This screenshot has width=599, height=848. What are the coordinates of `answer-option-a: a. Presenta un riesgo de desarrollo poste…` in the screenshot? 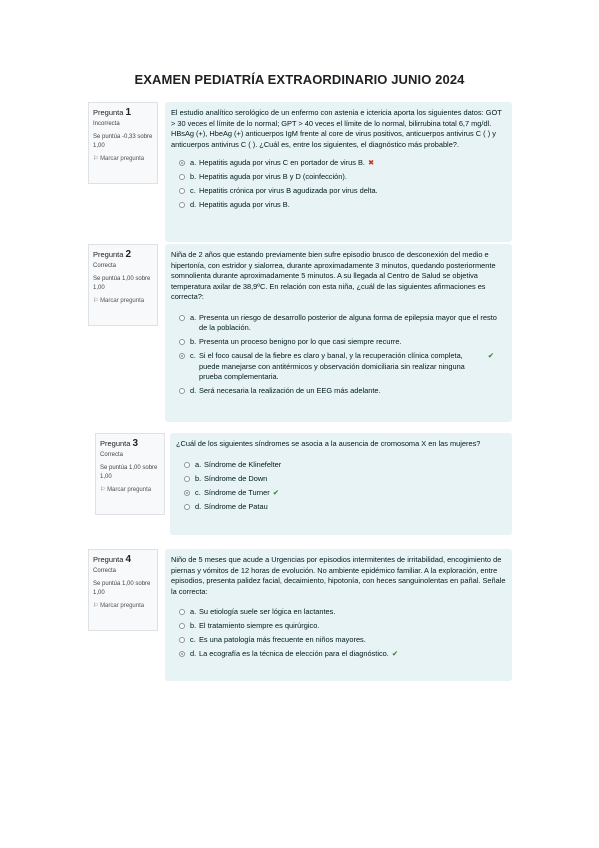 It's located at (342, 323).